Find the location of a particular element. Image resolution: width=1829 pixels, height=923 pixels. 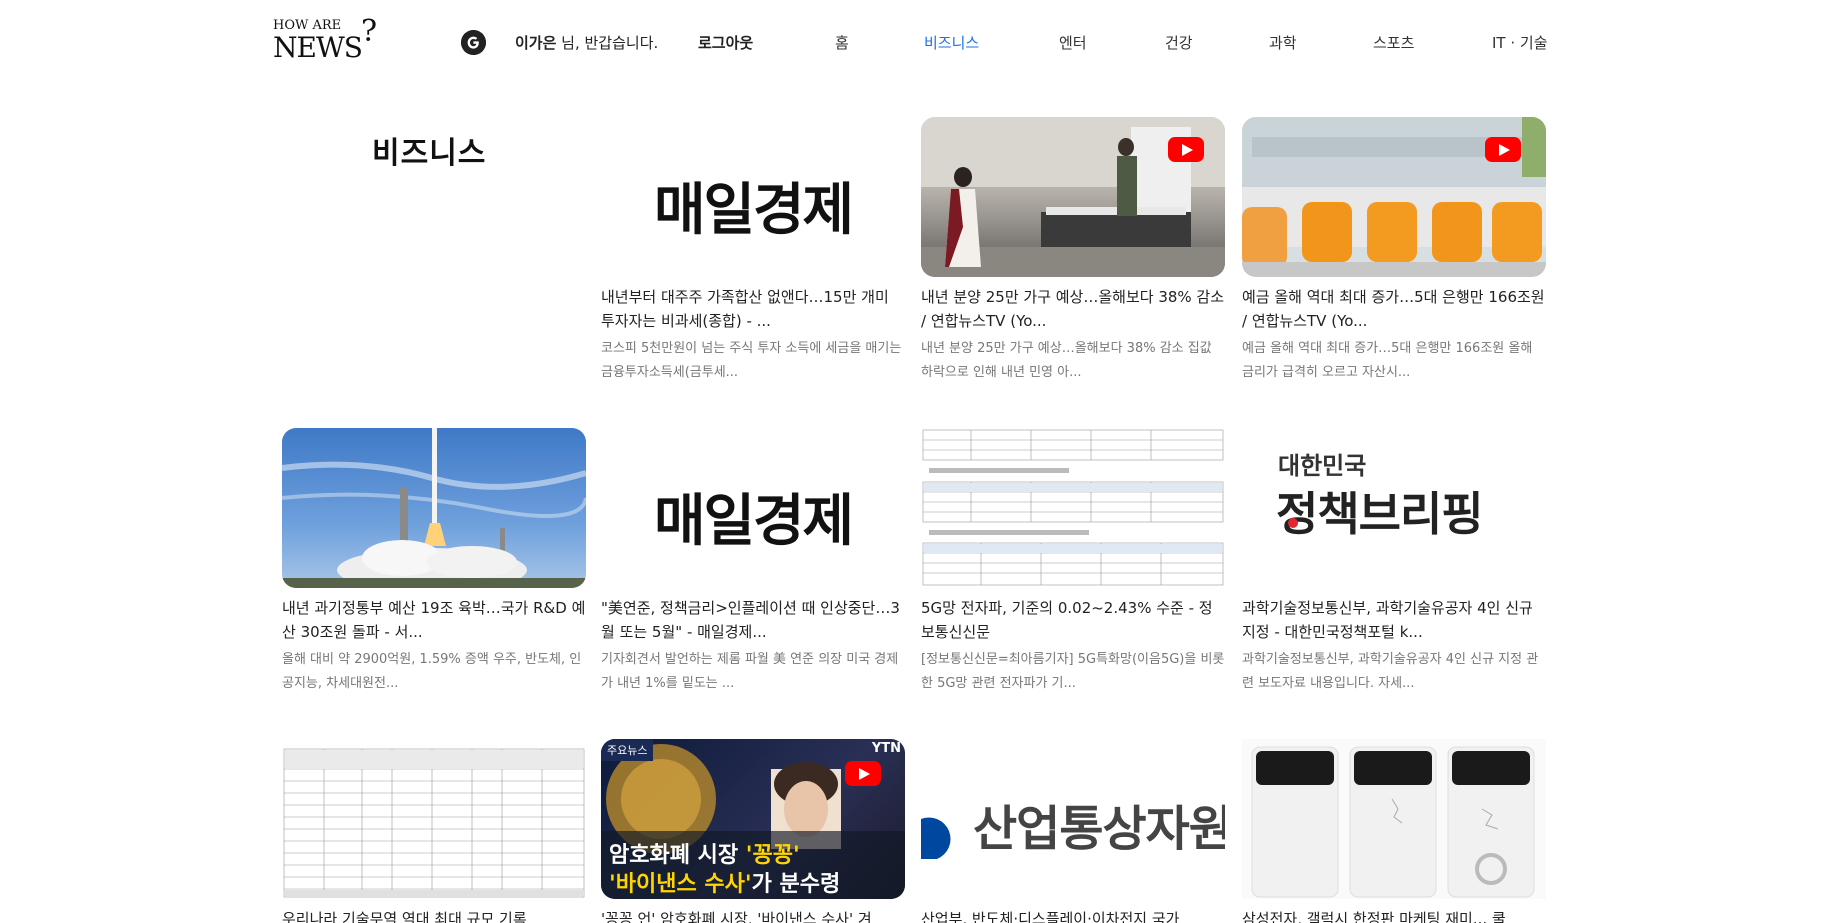

thumb-wordmark: 산업통상자원 is located at coordinates (1099, 829).